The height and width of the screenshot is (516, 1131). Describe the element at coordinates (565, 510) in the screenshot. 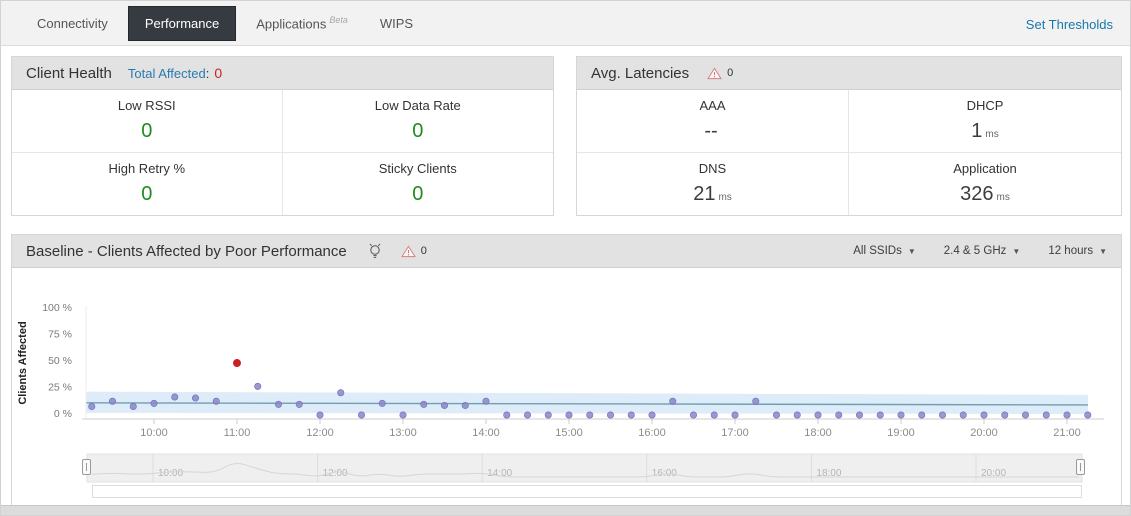

I see `bottom-strip` at that location.